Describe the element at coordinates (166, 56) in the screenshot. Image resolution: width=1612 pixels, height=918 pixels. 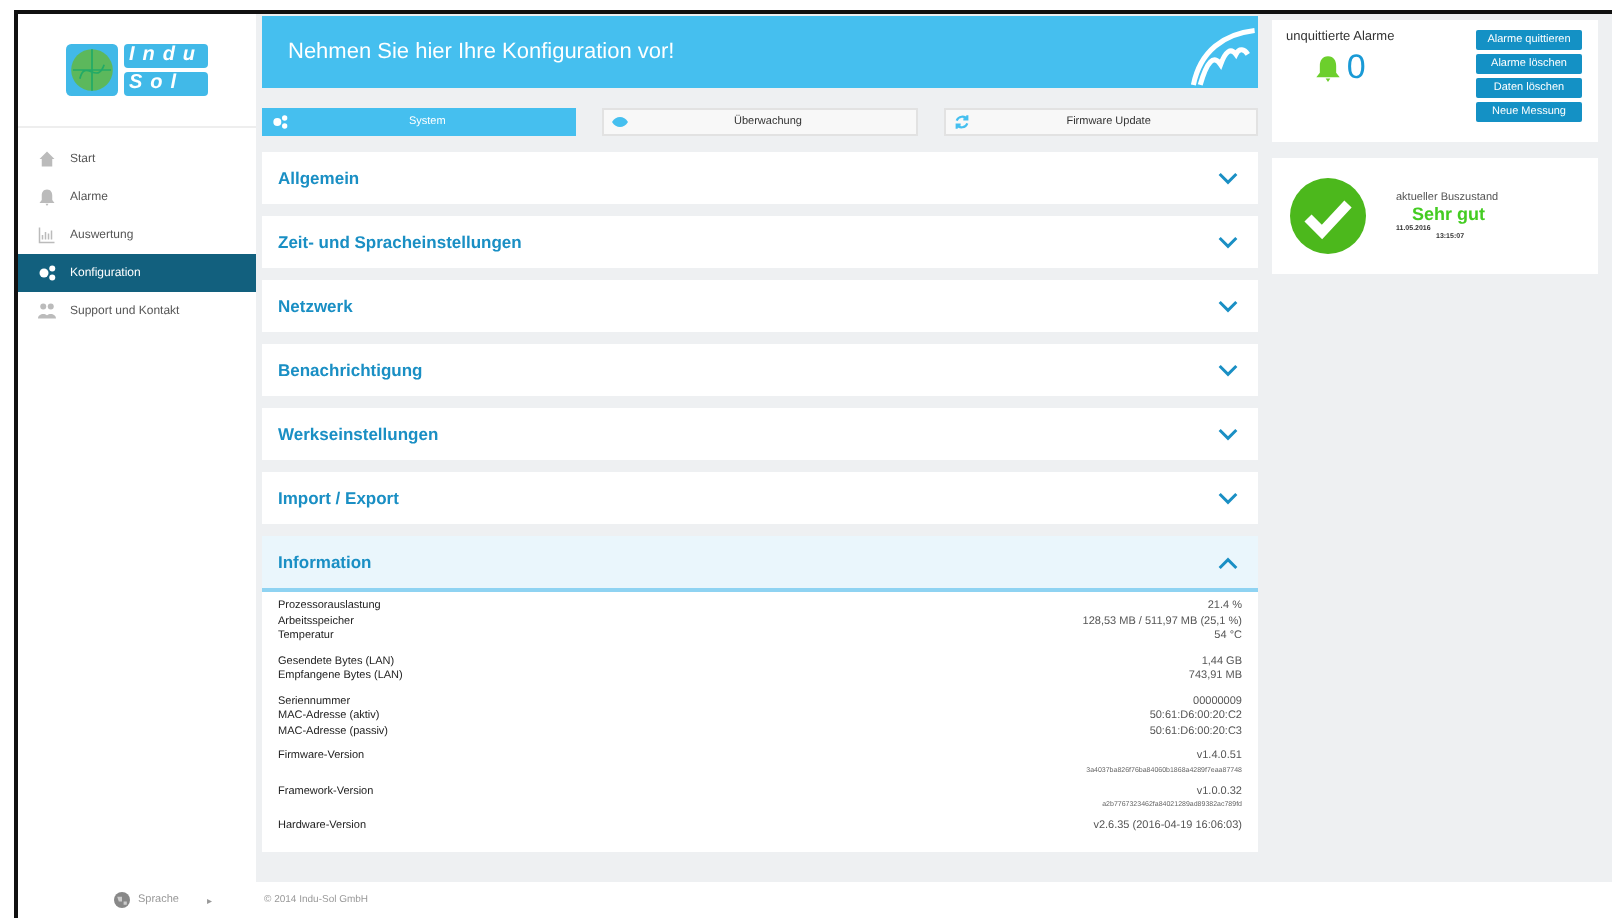
I see `logo-text: Indu` at that location.